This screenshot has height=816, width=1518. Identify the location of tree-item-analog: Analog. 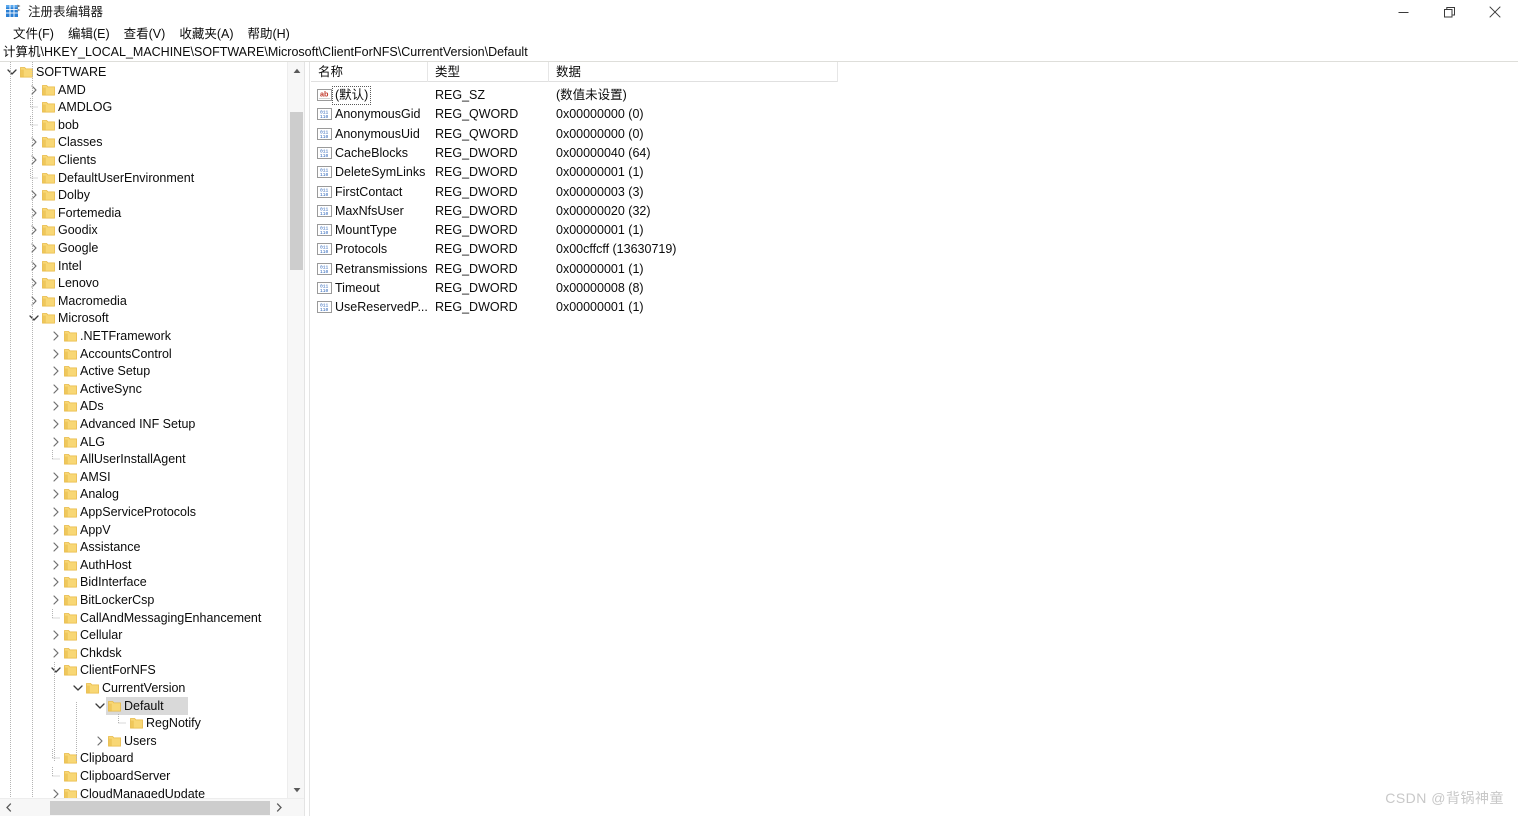
(143, 494).